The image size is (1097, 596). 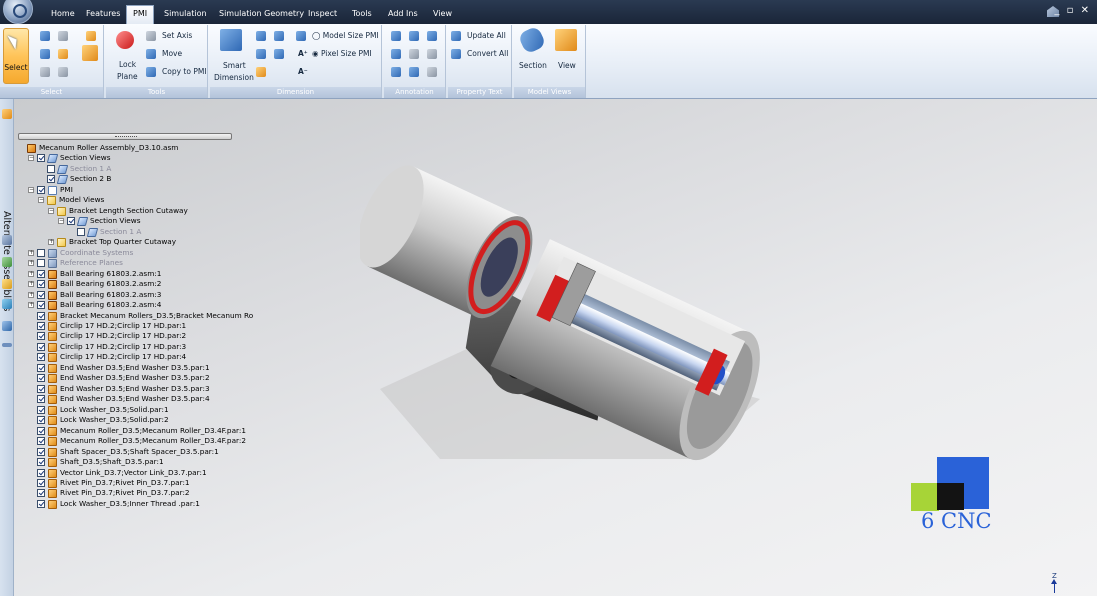 What do you see at coordinates (138, 336) in the screenshot?
I see `tree-row: Circlip 17 HD.2;Circlip 17 HD.par:2` at bounding box center [138, 336].